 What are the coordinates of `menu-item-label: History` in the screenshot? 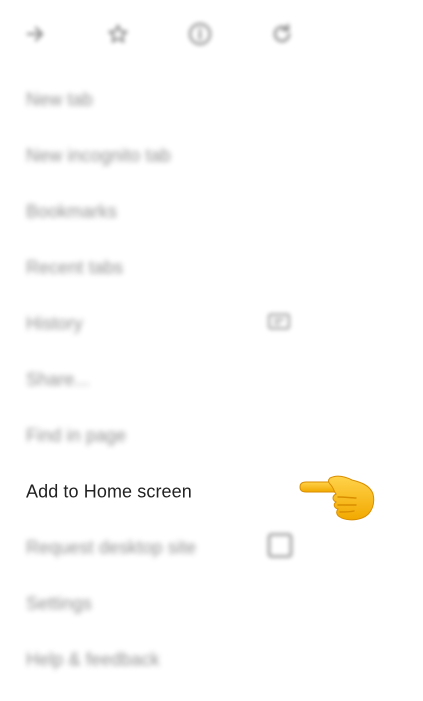 It's located at (54, 323).